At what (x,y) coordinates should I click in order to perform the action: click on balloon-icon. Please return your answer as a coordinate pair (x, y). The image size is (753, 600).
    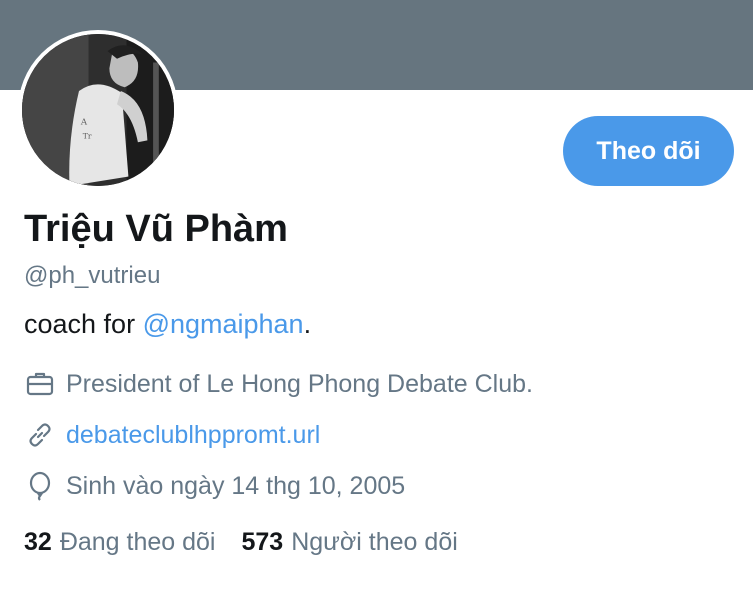
    Looking at the image, I should click on (40, 486).